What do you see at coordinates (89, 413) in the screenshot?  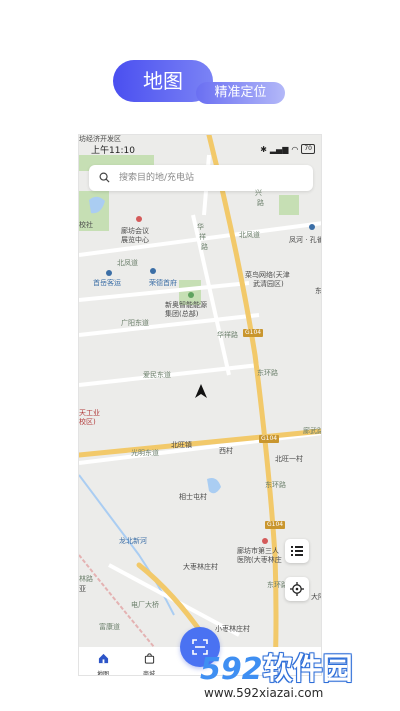 I see `map-label: 天工业` at bounding box center [89, 413].